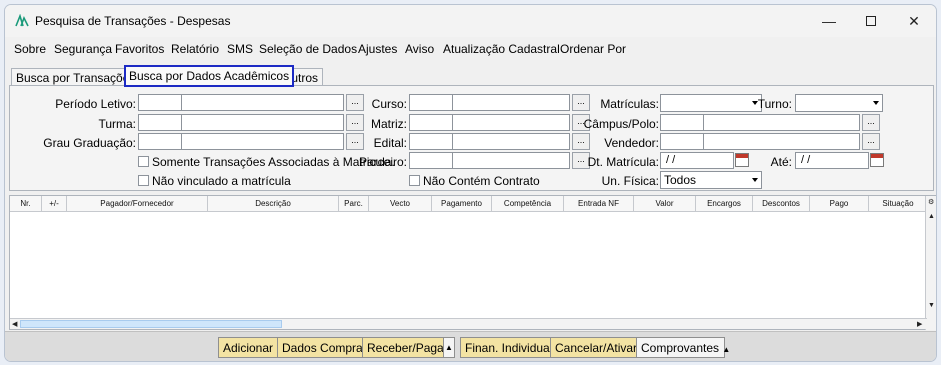 This screenshot has width=941, height=365. What do you see at coordinates (898, 203) in the screenshot?
I see `col-situacao: Situação` at bounding box center [898, 203].